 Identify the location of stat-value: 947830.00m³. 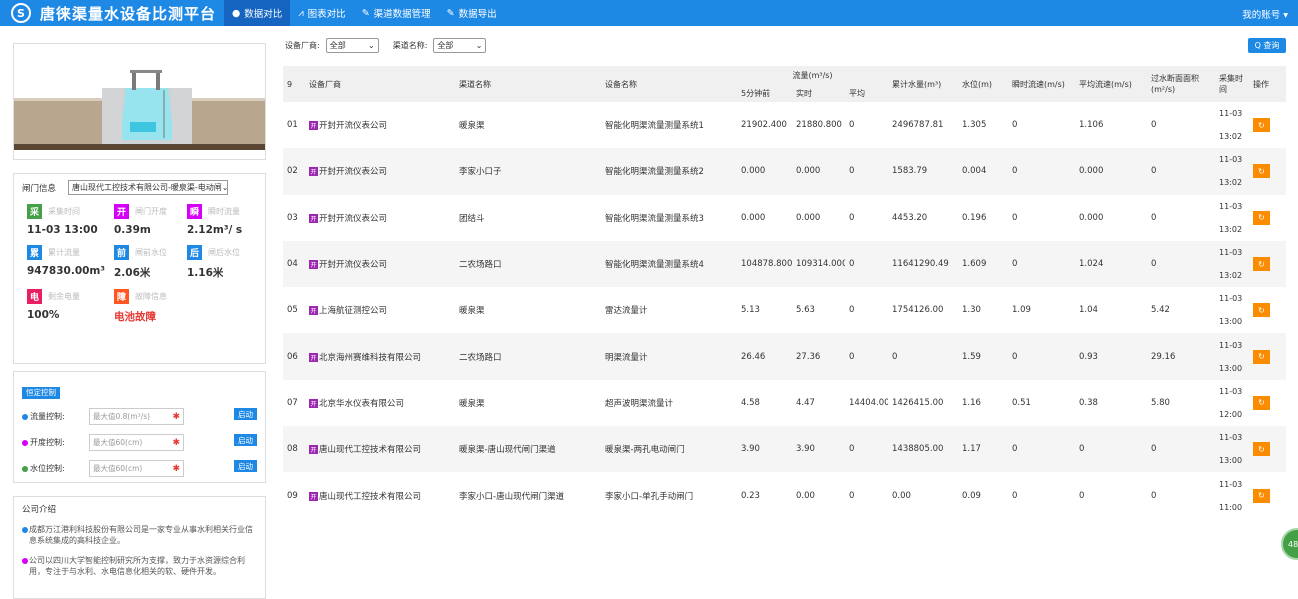
(66, 271).